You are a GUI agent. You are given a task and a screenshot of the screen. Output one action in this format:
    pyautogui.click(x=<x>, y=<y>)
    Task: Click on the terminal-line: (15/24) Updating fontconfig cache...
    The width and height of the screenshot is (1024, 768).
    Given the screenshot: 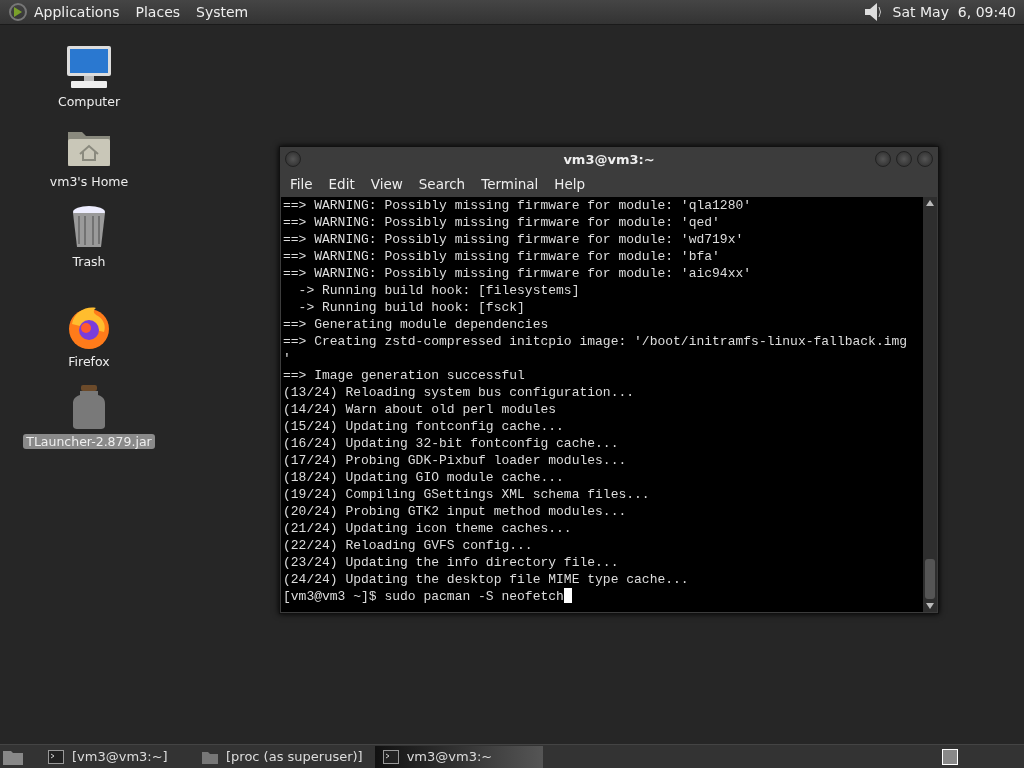 What is the action you would take?
    pyautogui.click(x=424, y=426)
    